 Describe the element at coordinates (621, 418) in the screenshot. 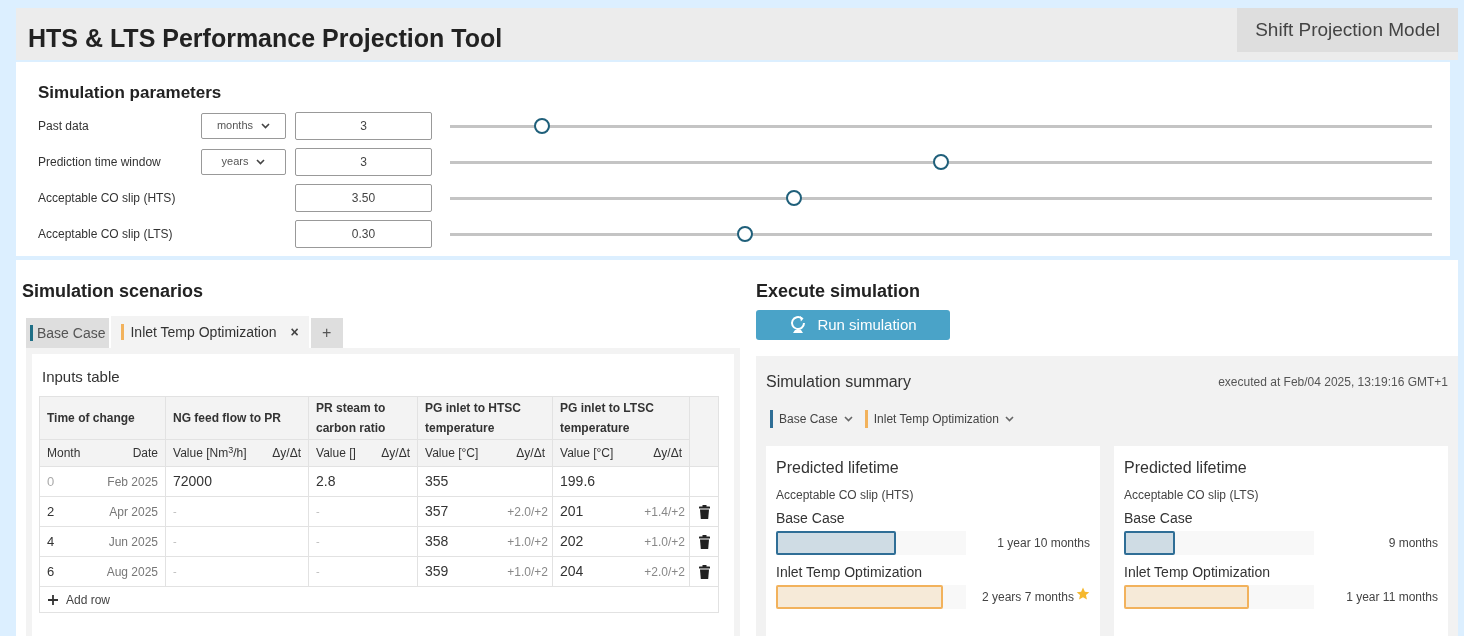

I see `column-header: PG inlet to LTSC temperature` at that location.